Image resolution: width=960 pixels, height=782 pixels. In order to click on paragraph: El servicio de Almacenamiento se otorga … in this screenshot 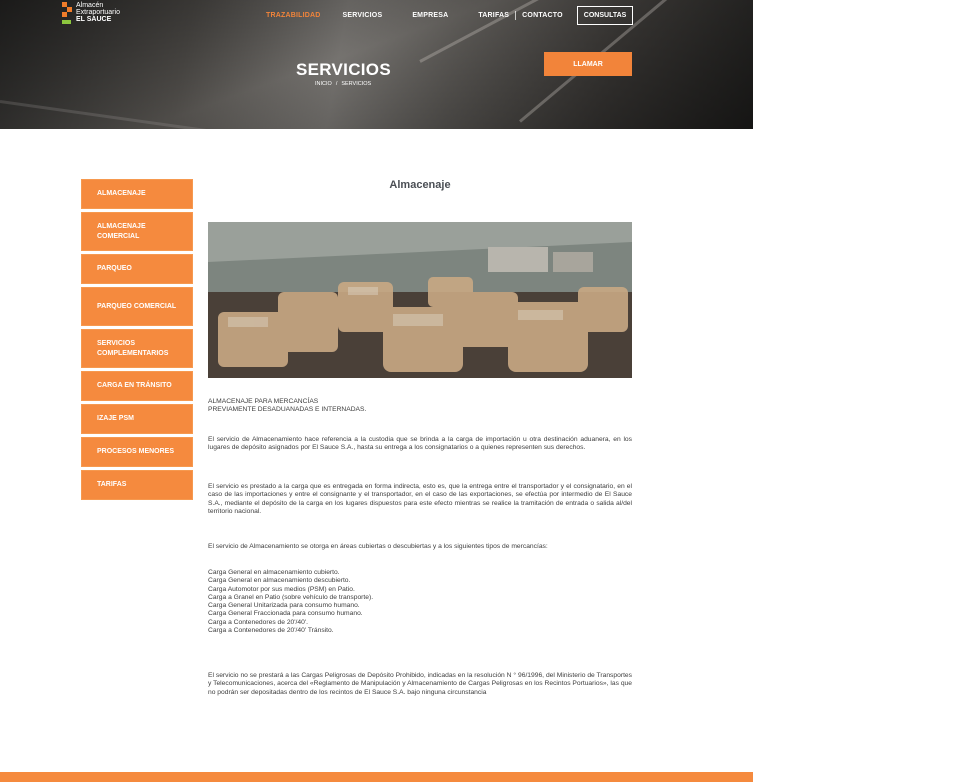, I will do `click(378, 546)`.